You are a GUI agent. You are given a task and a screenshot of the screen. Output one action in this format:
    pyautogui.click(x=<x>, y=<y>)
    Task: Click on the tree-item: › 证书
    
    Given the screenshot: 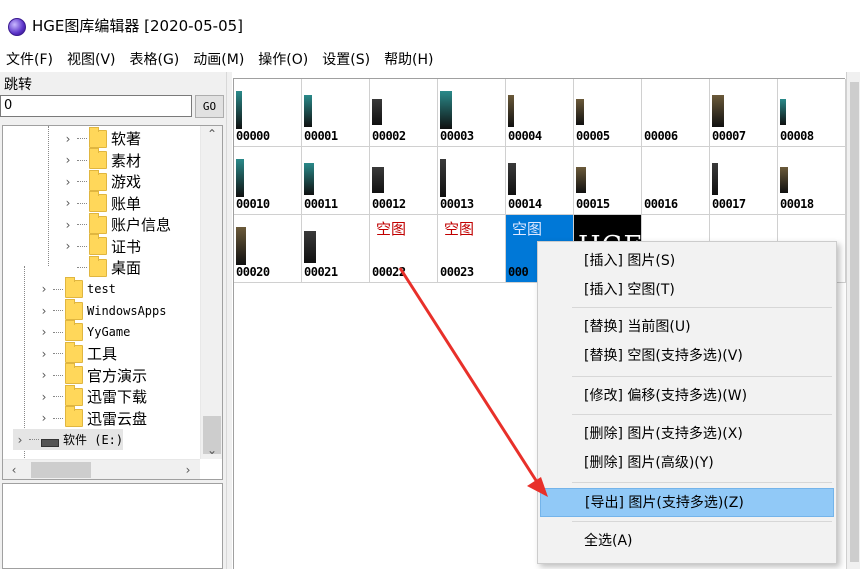 What is the action you would take?
    pyautogui.click(x=101, y=245)
    